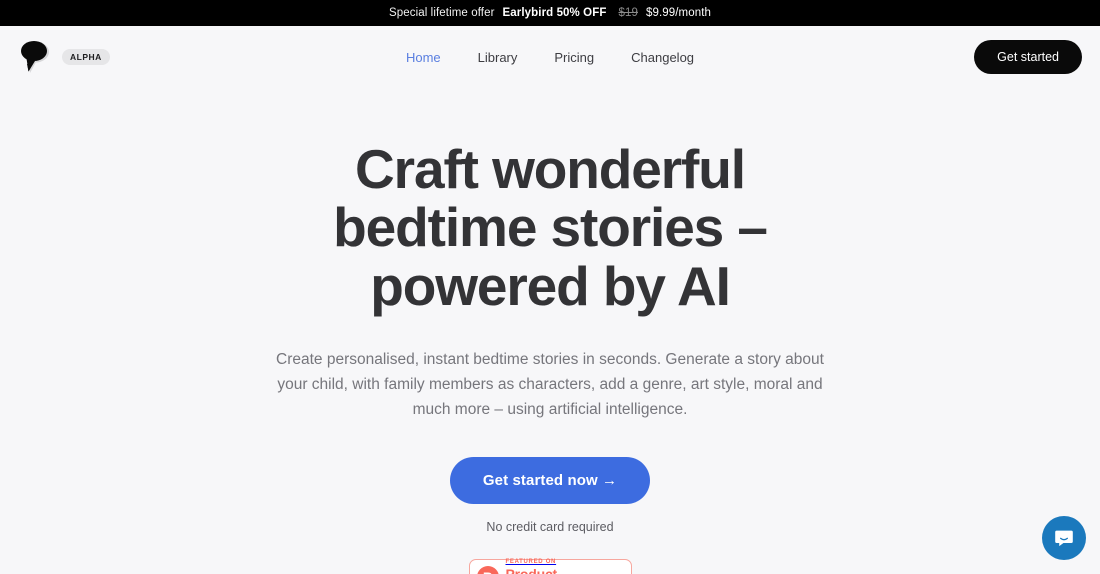 This screenshot has height=574, width=1100. What do you see at coordinates (678, 13) in the screenshot?
I see `promo-new-price: $9.99/month` at bounding box center [678, 13].